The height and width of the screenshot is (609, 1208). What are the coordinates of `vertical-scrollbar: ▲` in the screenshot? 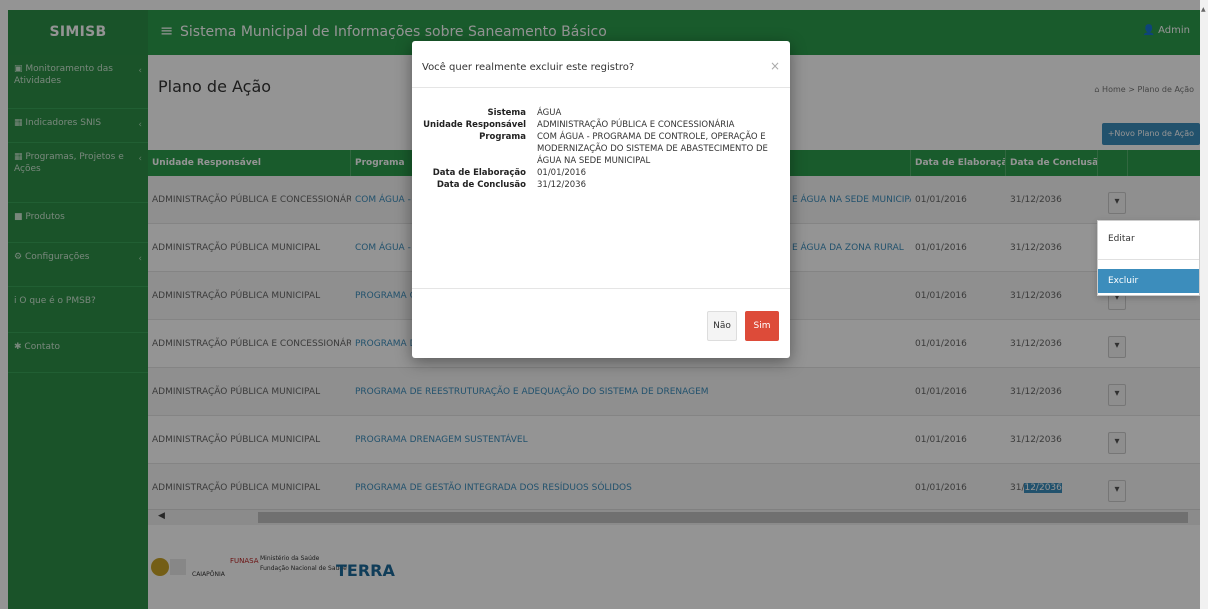 It's located at (1204, 304).